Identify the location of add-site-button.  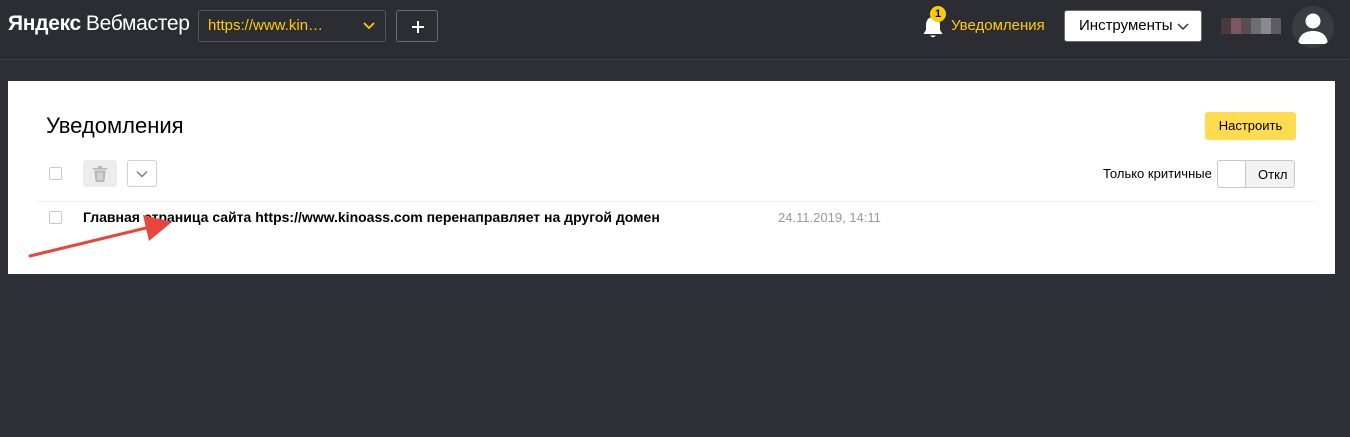
(417, 26).